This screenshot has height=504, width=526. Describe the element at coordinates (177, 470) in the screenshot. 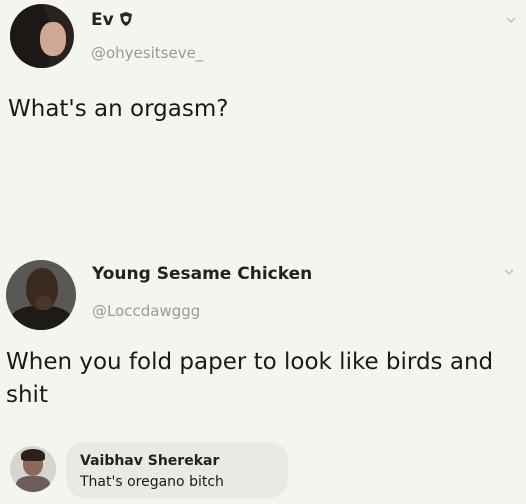

I see `comment-bubble: Vaibhav Sherekar That's oregano bitch` at that location.